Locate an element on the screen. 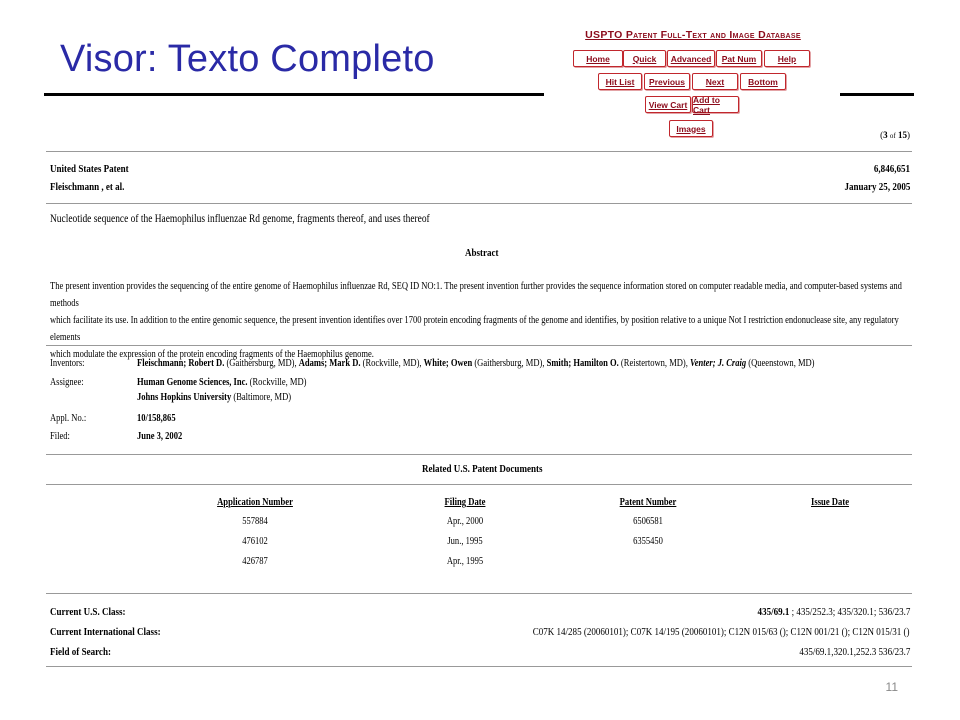 This screenshot has width=960, height=720. patent-number: 6,846,651 is located at coordinates (891, 169).